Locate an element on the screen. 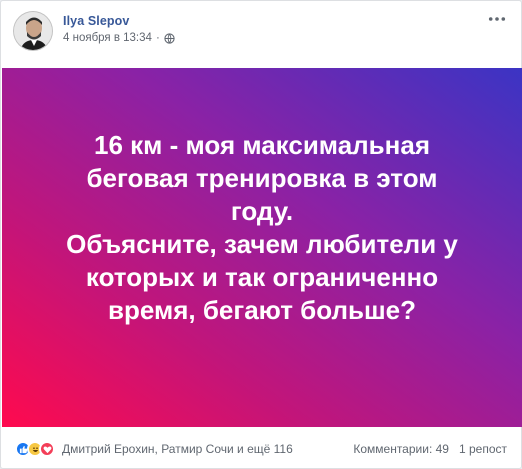  author-avatar is located at coordinates (33, 31).